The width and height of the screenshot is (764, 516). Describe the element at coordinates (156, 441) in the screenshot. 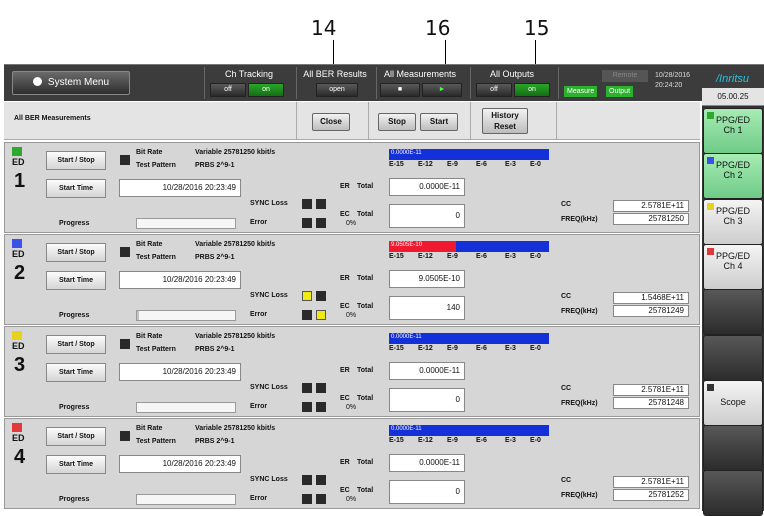

I see `test-pattern-label: Test Pattern` at that location.